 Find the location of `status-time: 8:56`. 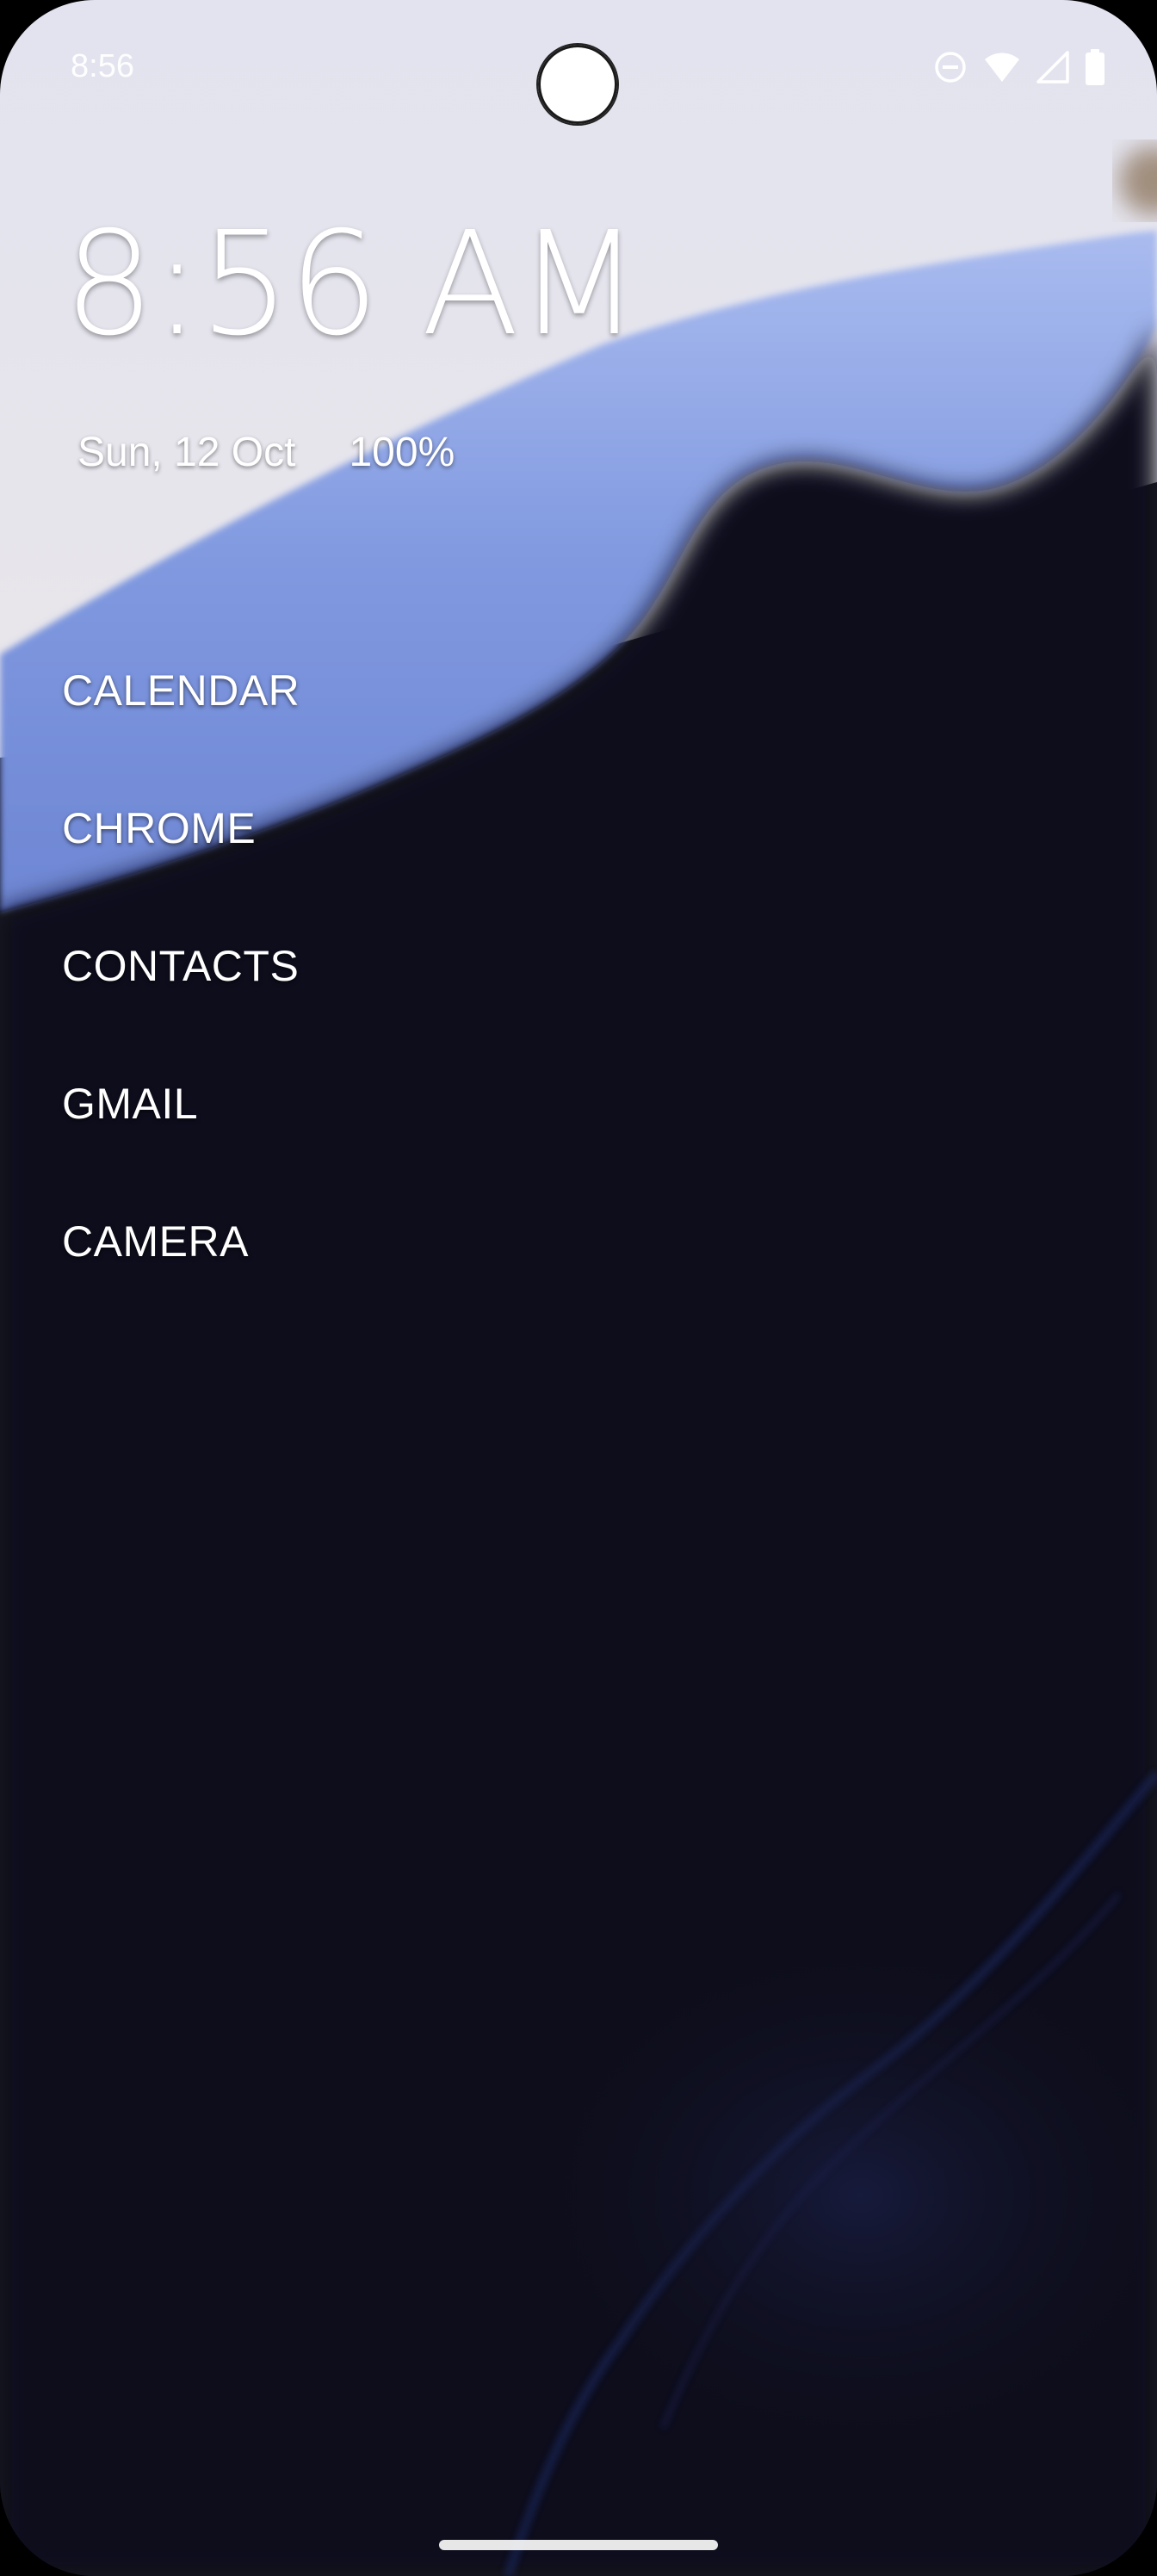

status-time: 8:56 is located at coordinates (102, 66).